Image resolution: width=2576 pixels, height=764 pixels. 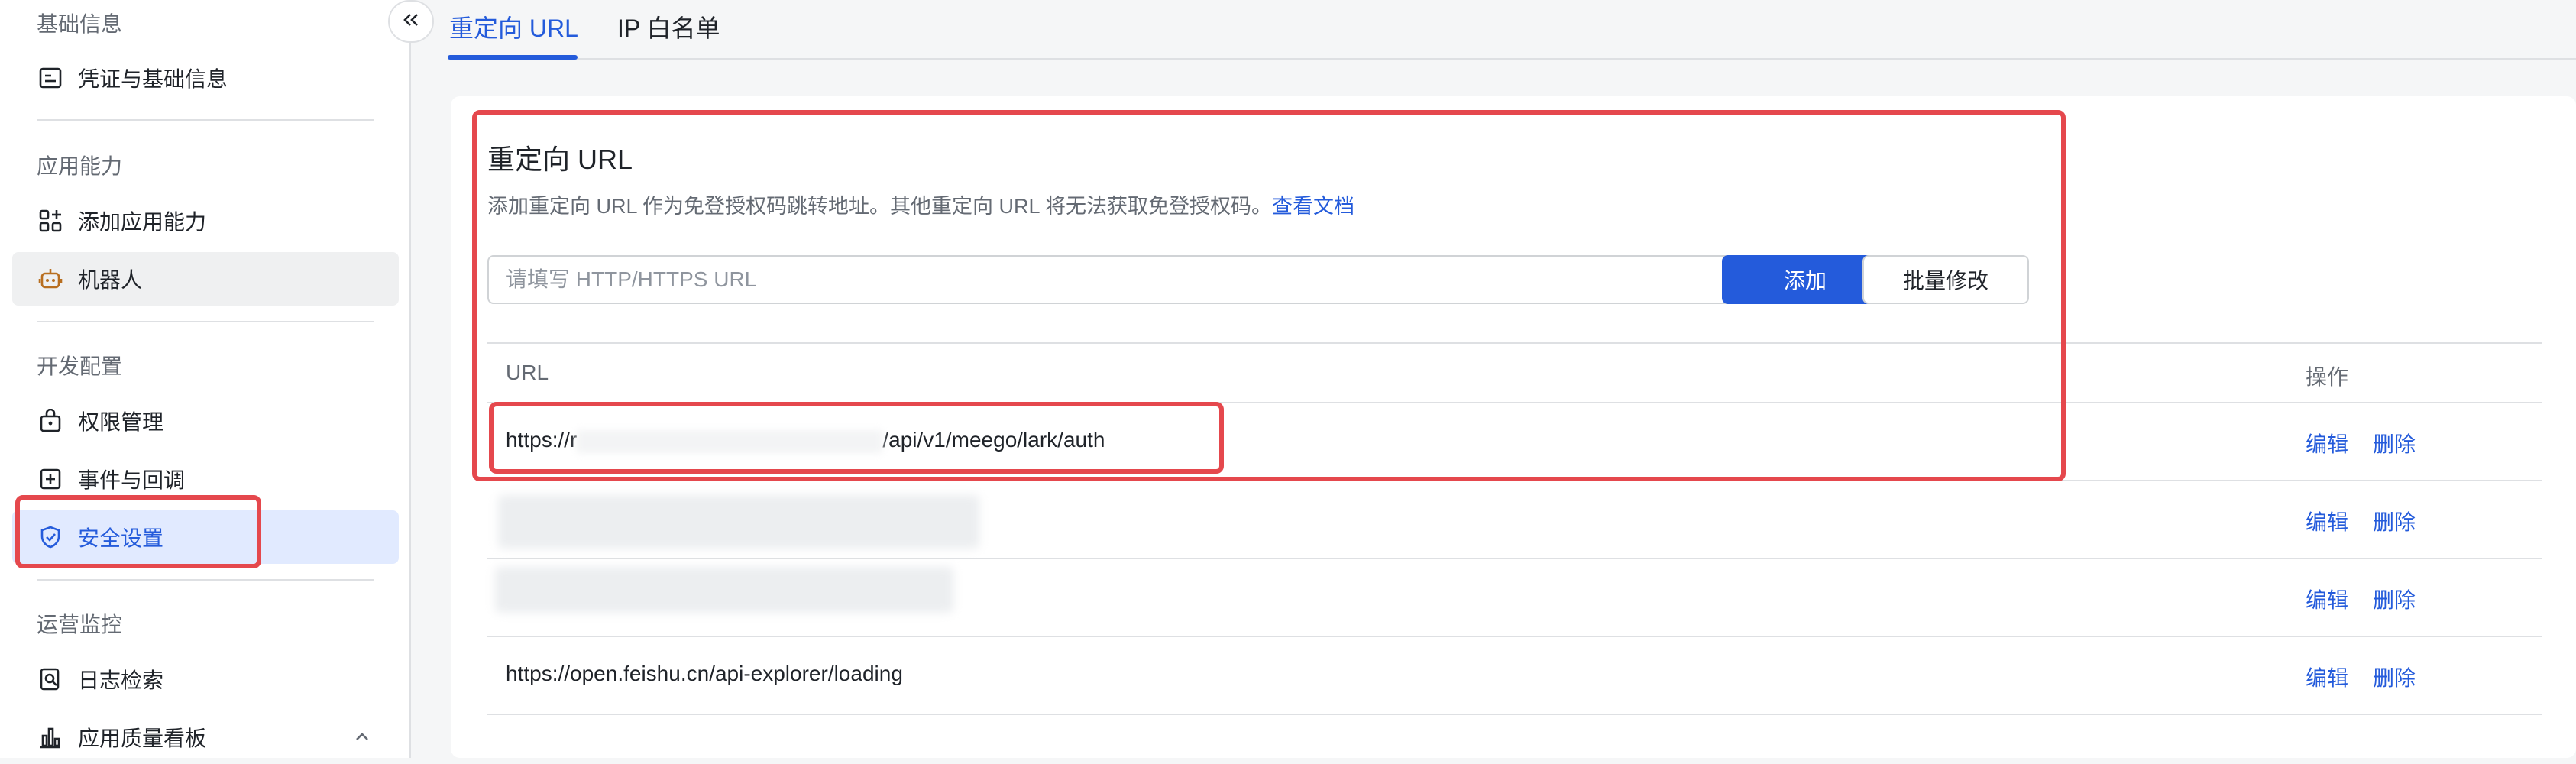 What do you see at coordinates (50, 78) in the screenshot?
I see `credential-icon` at bounding box center [50, 78].